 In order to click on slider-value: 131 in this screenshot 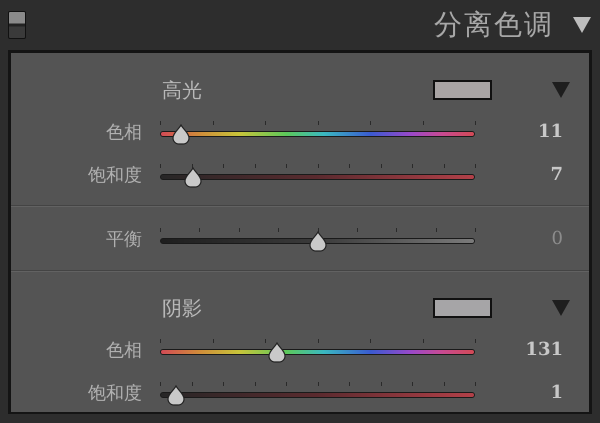, I will do `click(528, 349)`.